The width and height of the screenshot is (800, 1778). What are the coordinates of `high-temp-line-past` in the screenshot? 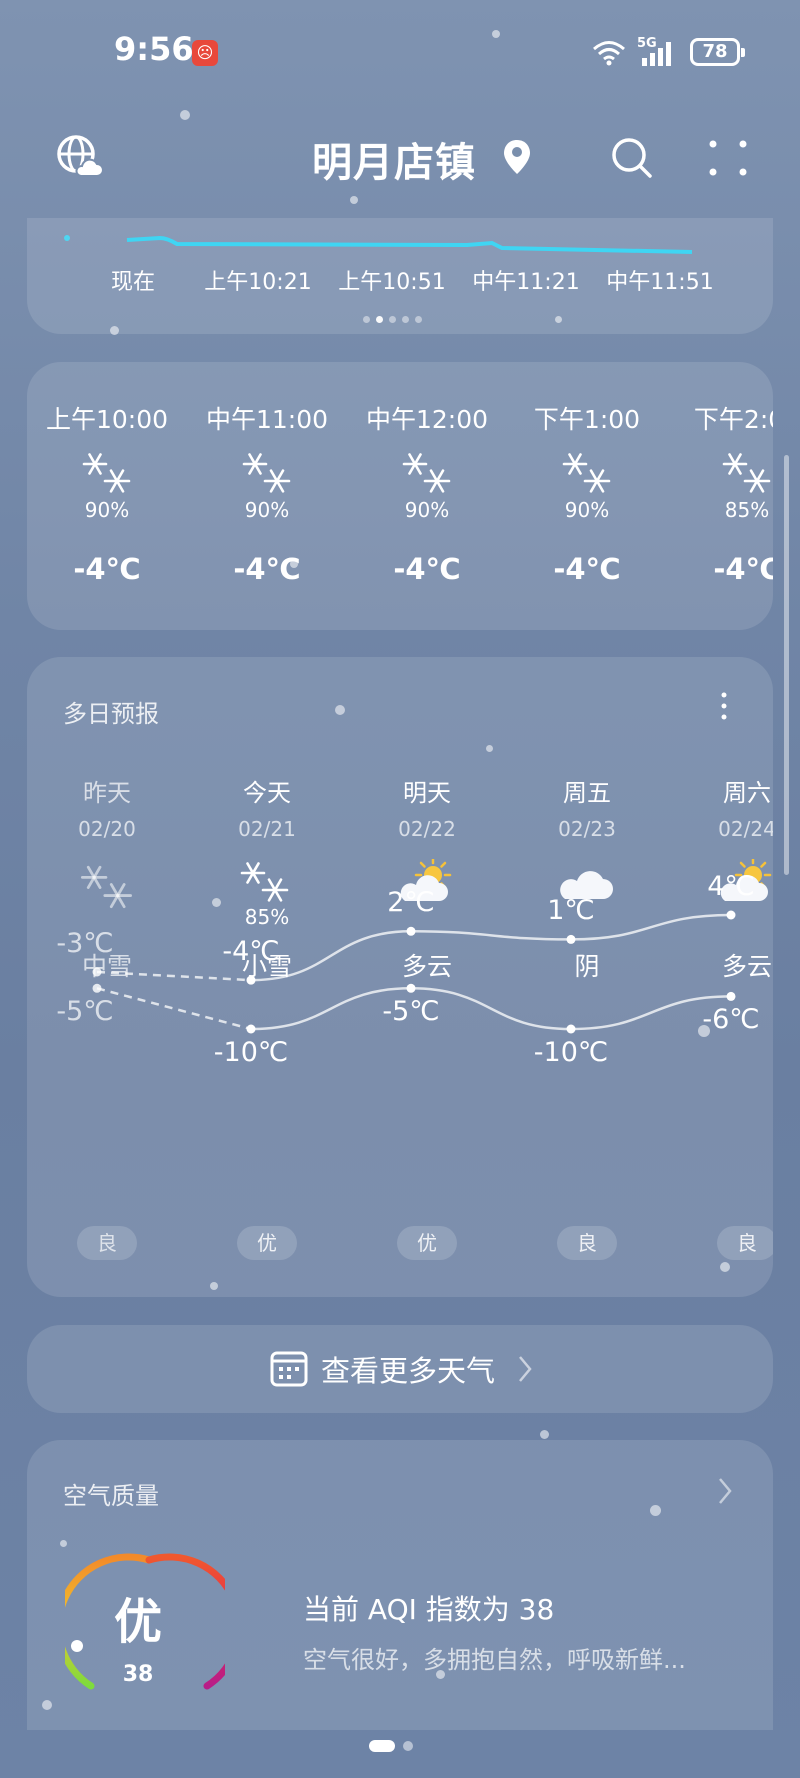 It's located at (174, 976).